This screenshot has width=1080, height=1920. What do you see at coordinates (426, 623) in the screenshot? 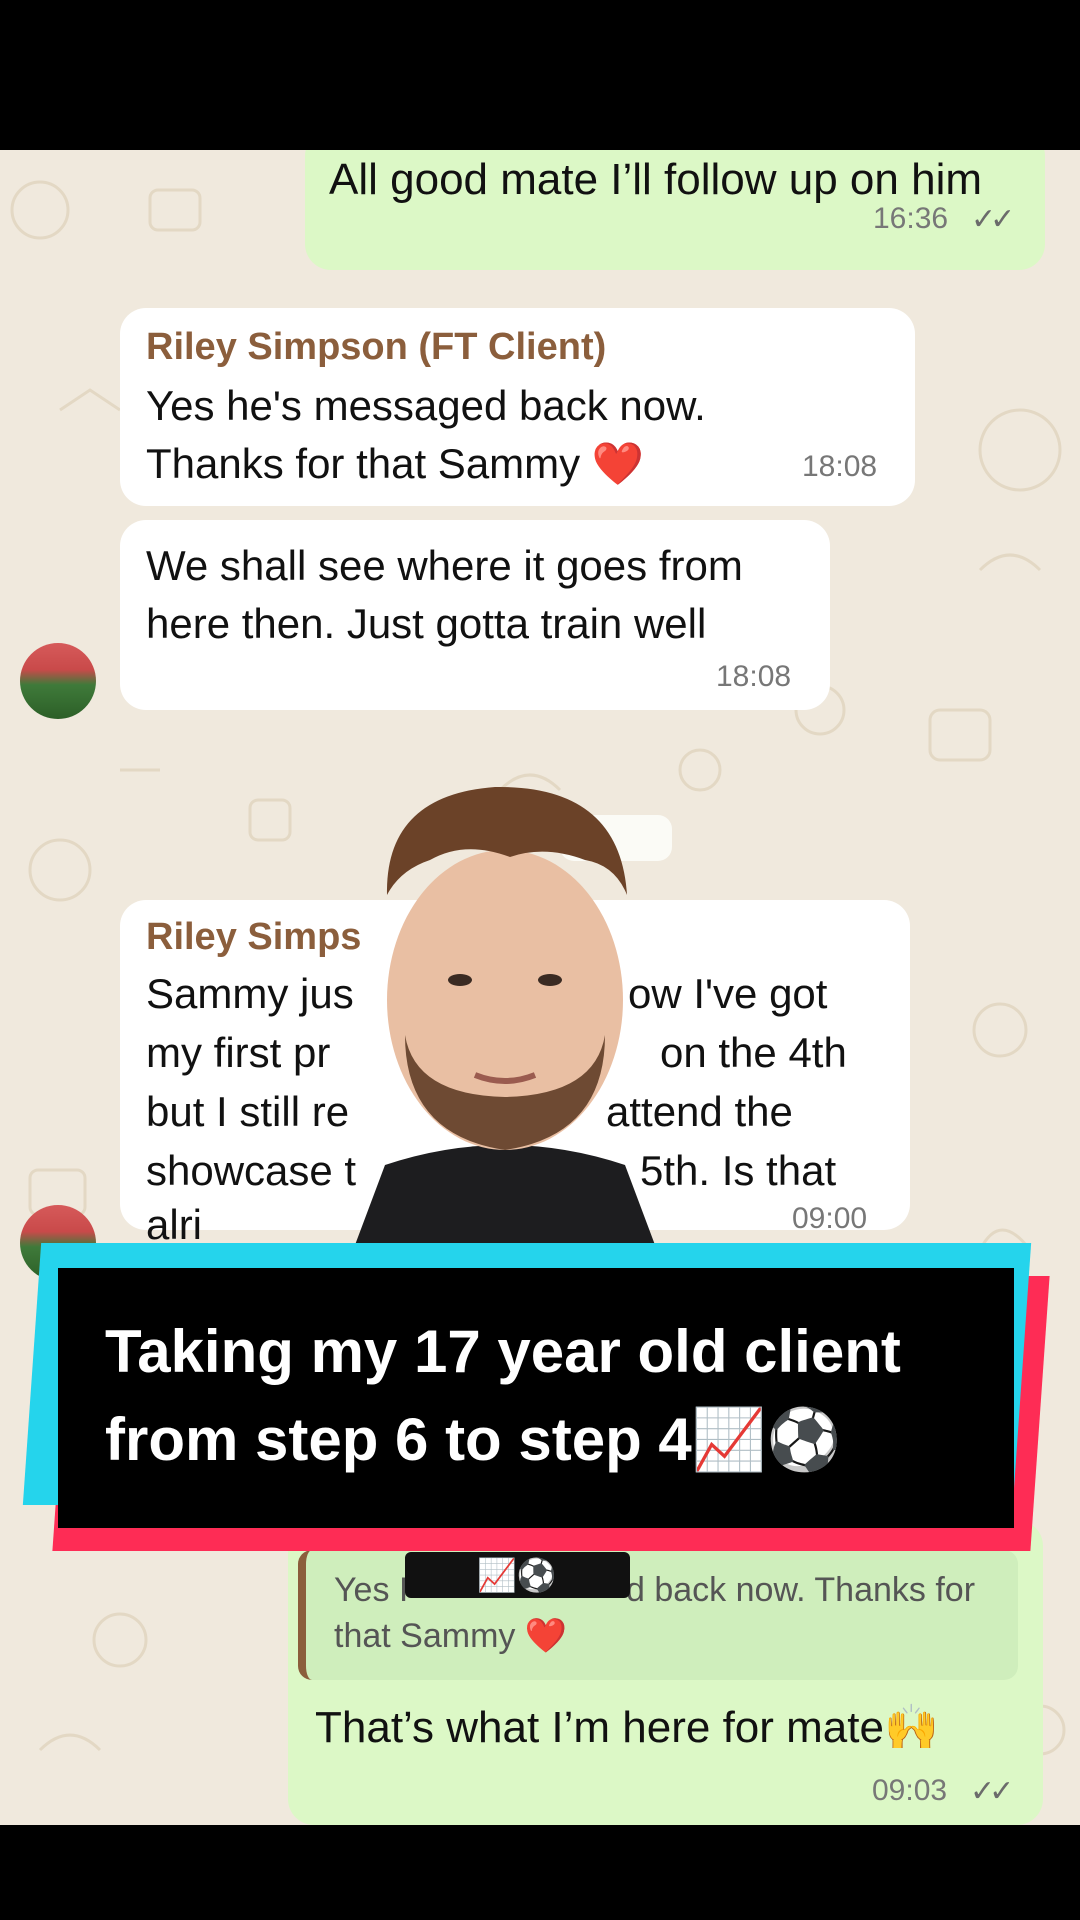
I see `message-text-line: here then. Just gotta train well` at bounding box center [426, 623].